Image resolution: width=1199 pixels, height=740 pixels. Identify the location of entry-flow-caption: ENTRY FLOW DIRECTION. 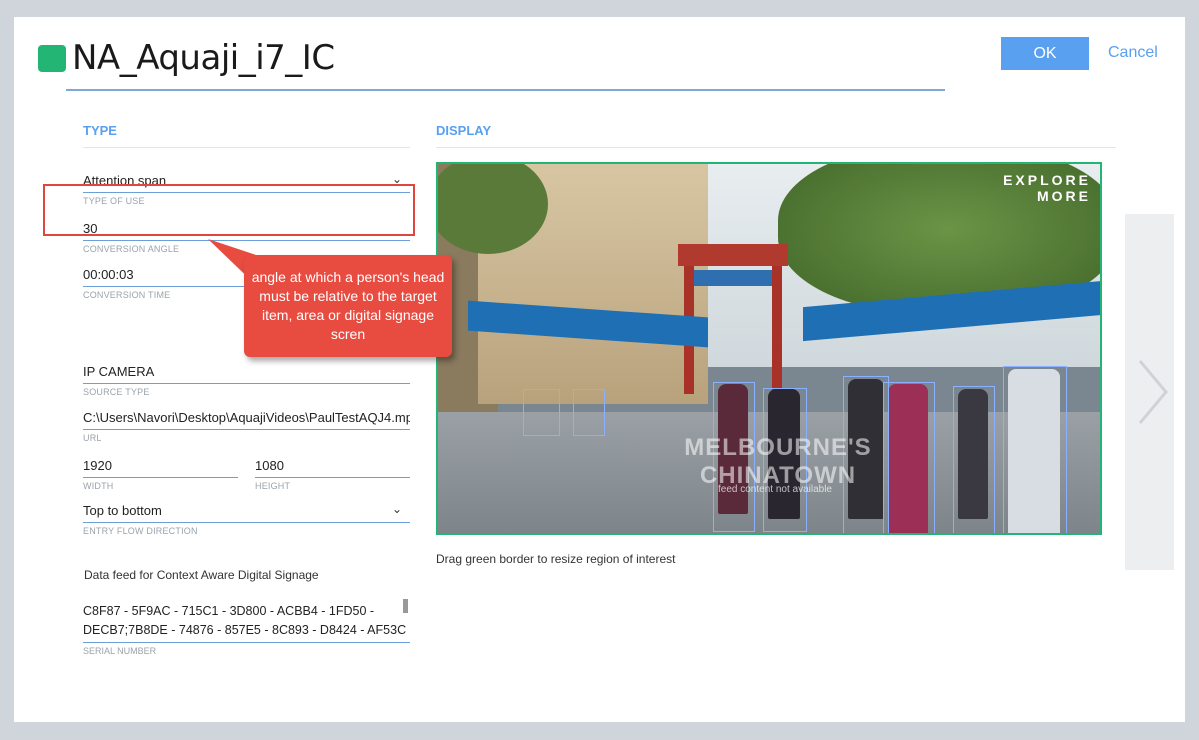
(140, 531).